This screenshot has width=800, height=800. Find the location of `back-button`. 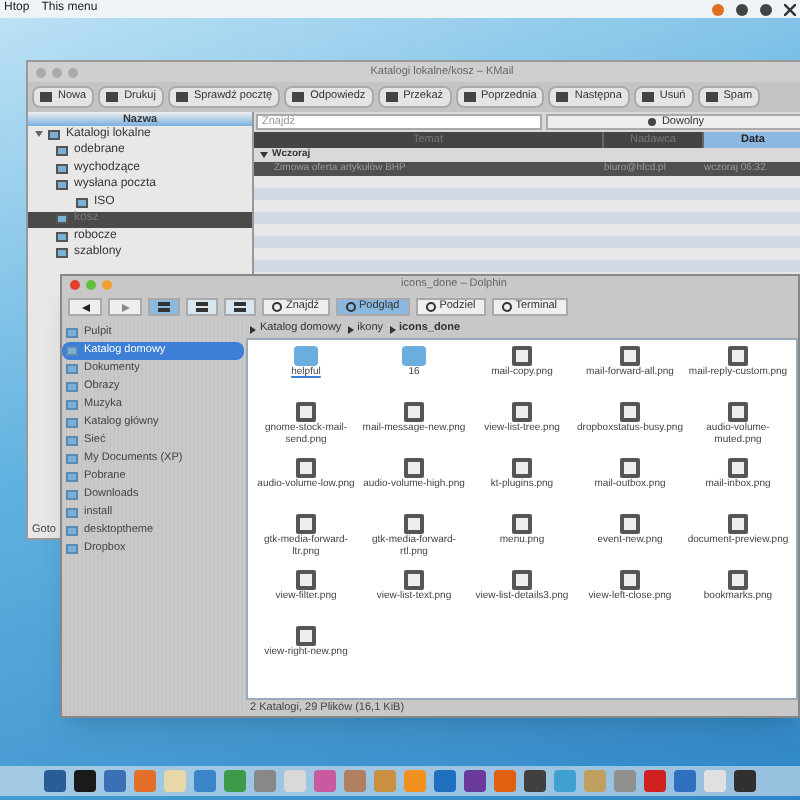

back-button is located at coordinates (85, 307).